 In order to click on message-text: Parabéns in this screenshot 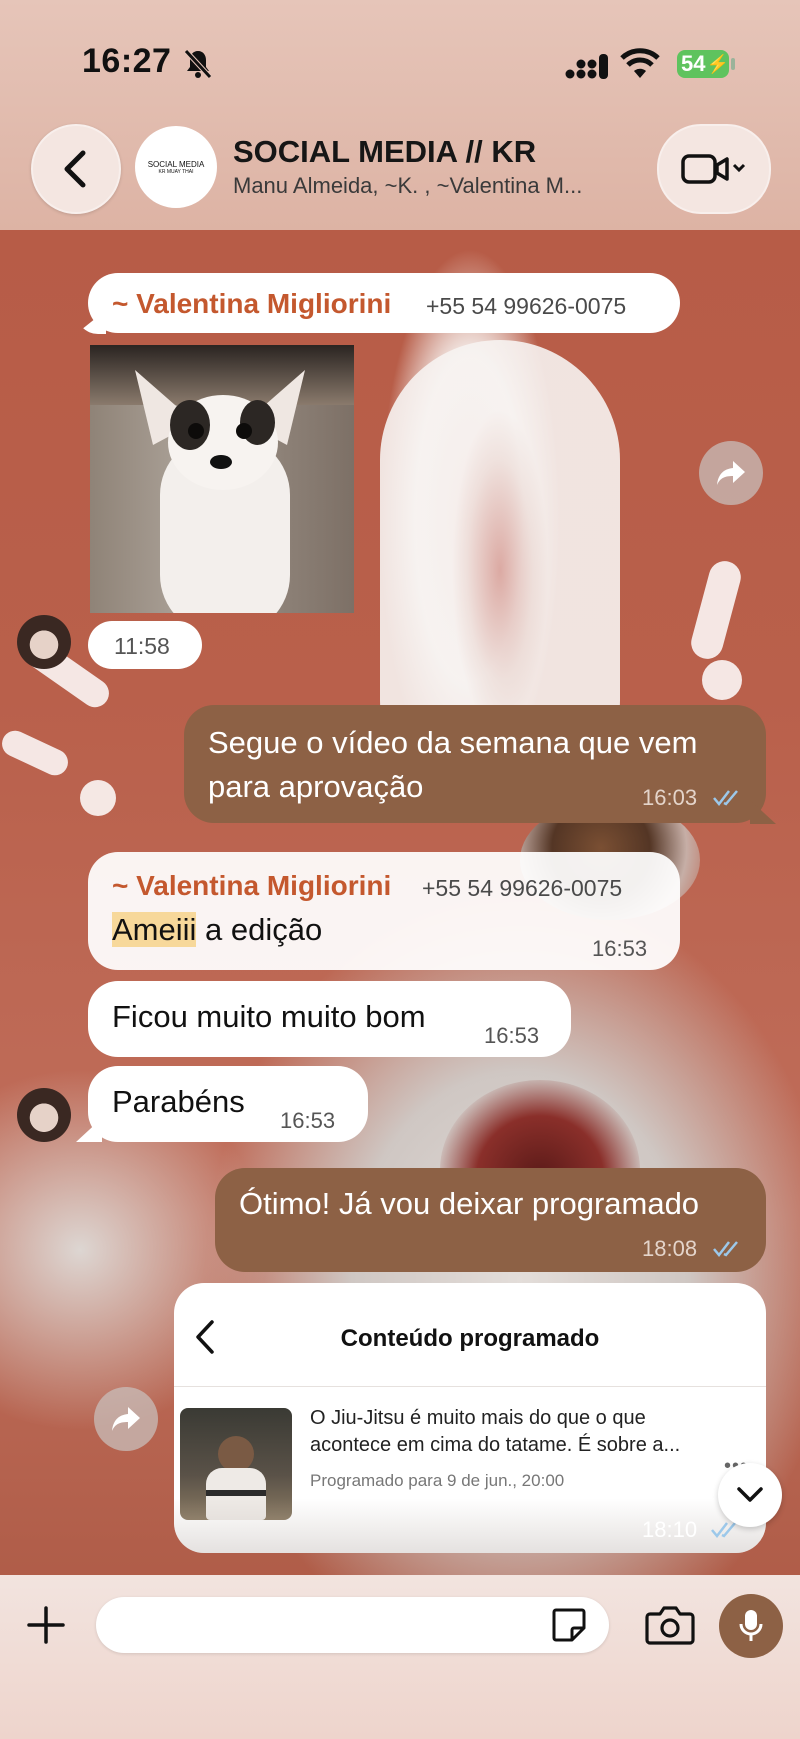, I will do `click(178, 1101)`.